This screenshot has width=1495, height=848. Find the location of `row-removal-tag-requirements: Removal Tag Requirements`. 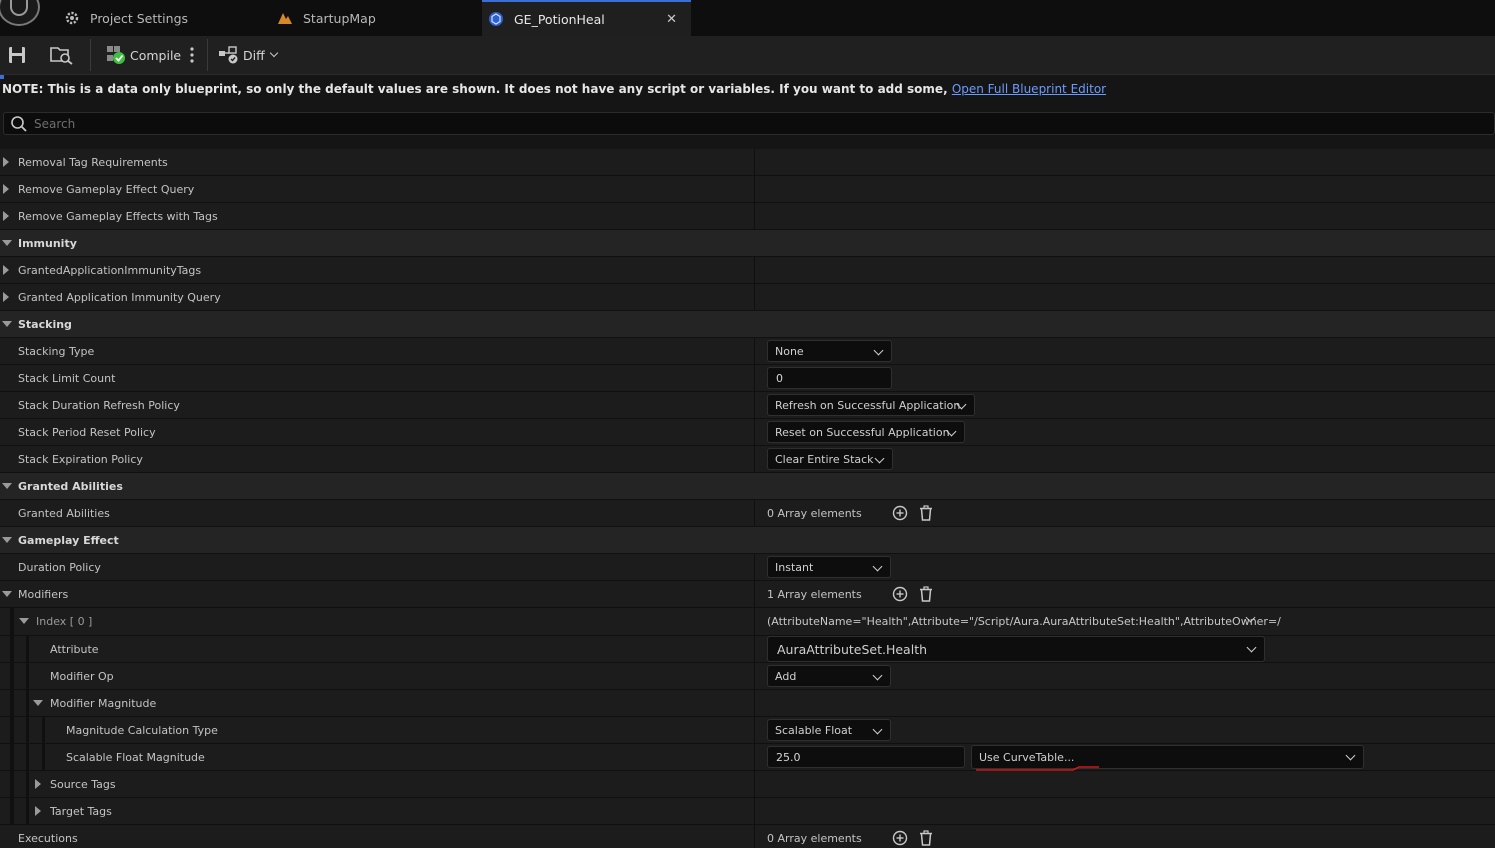

row-removal-tag-requirements: Removal Tag Requirements is located at coordinates (747, 162).